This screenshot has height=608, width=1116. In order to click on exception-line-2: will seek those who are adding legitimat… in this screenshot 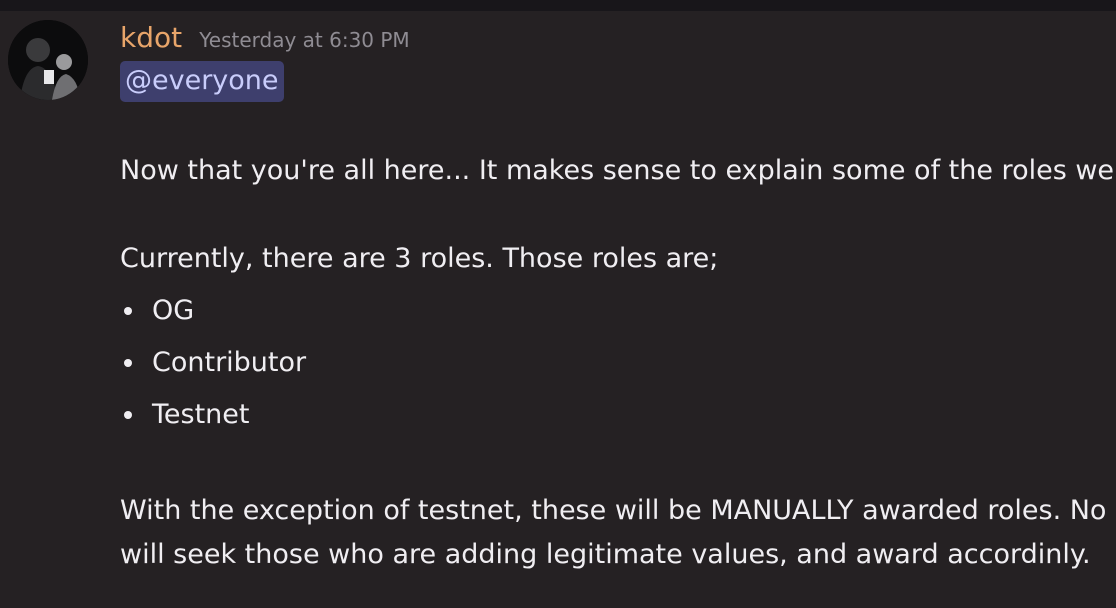, I will do `click(605, 554)`.